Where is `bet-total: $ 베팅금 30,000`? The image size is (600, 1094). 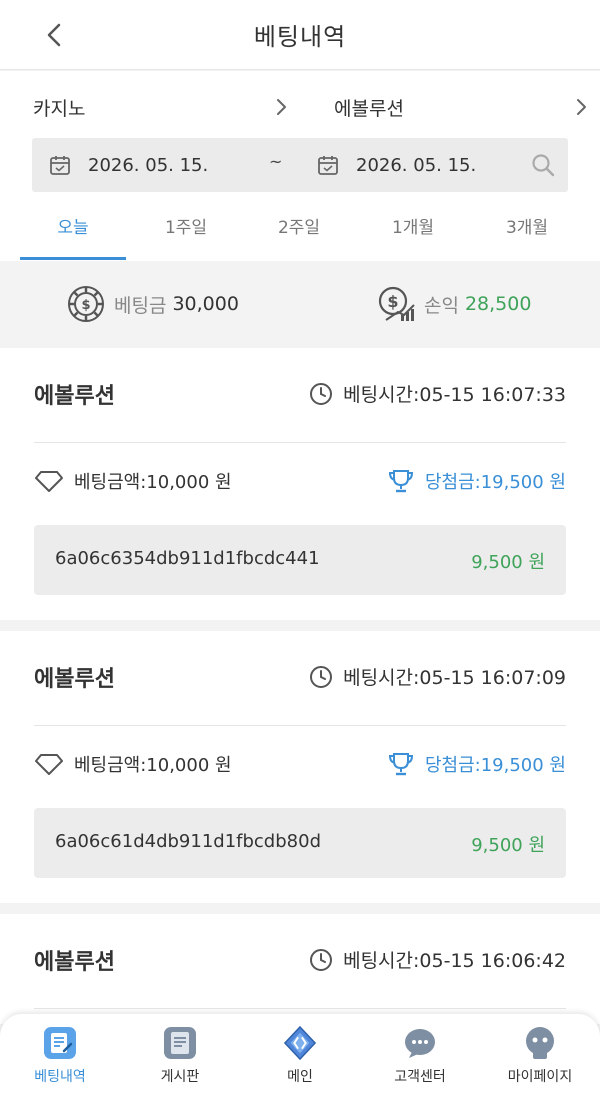 bet-total: $ 베팅금 30,000 is located at coordinates (152, 304).